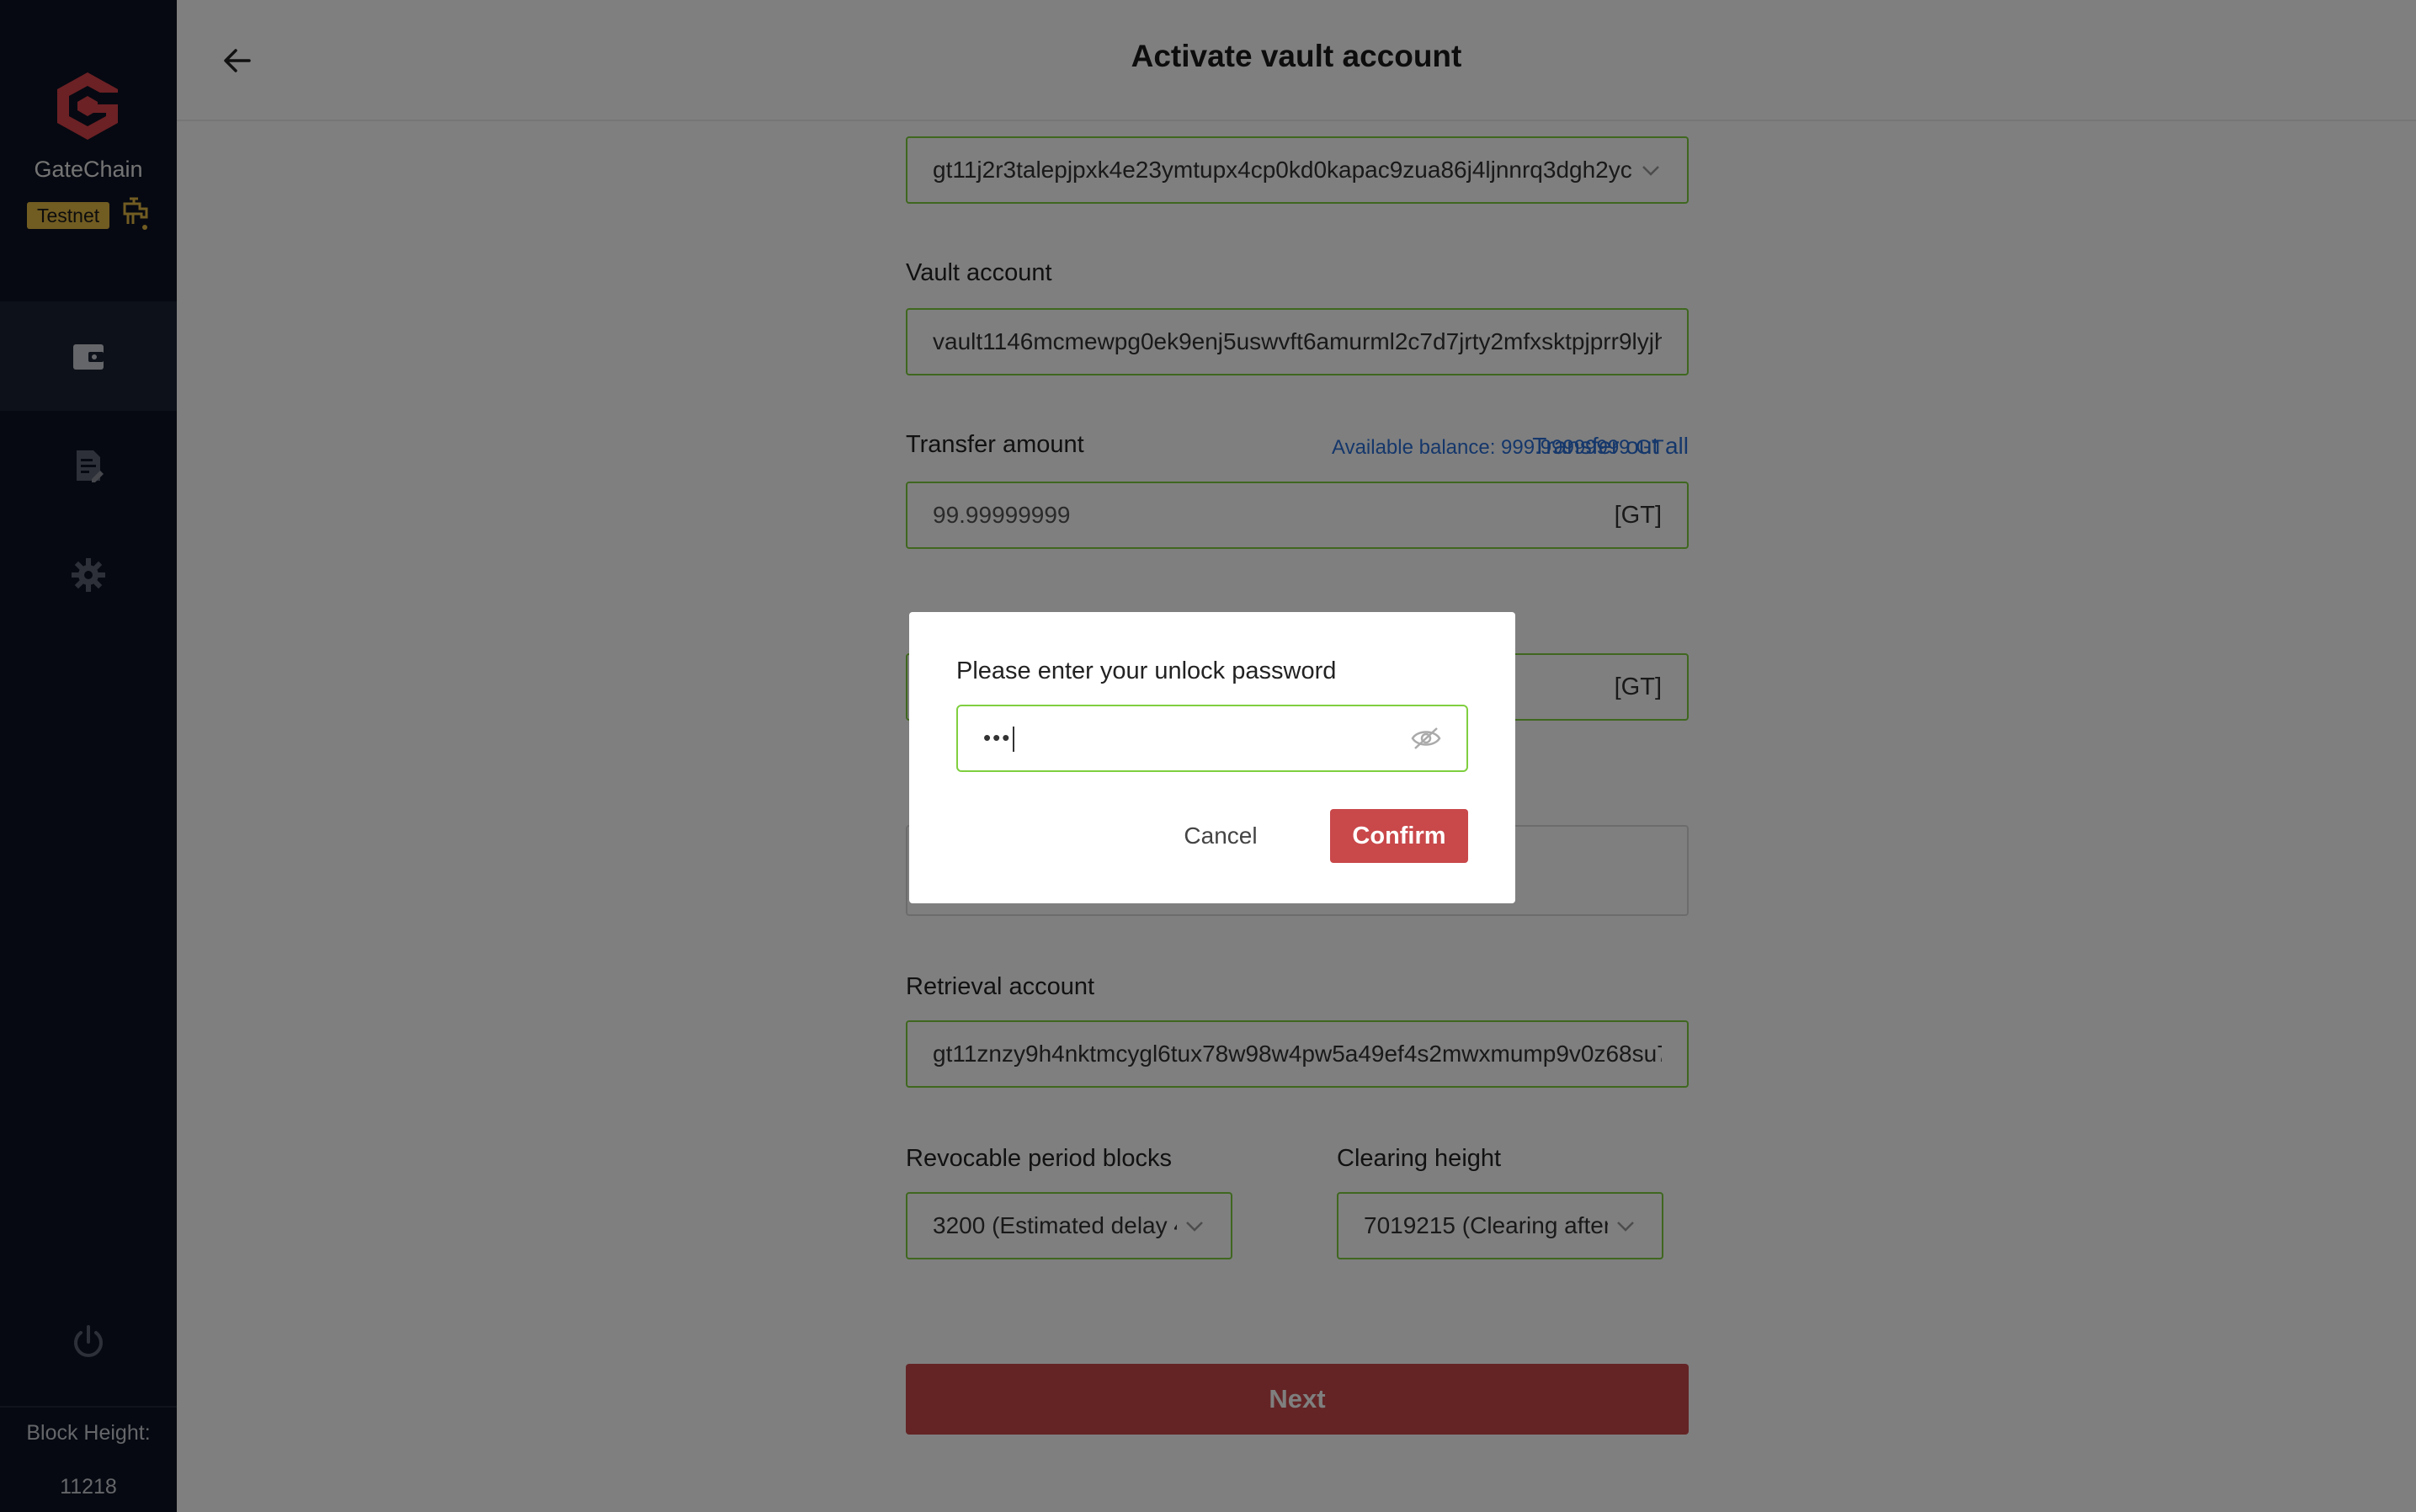 The image size is (2416, 1512). Describe the element at coordinates (1146, 671) in the screenshot. I see `dialog-title: Please enter your unlock password` at that location.